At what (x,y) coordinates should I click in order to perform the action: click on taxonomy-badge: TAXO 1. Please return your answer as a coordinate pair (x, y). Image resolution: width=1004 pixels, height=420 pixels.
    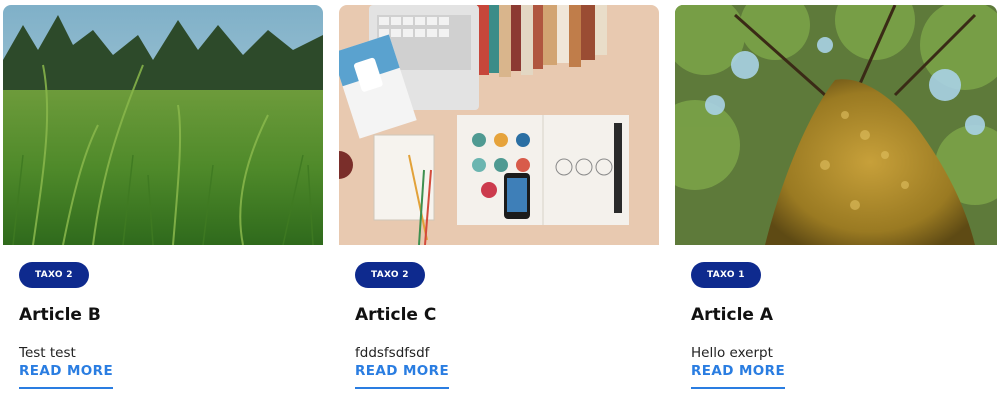
    Looking at the image, I should click on (726, 275).